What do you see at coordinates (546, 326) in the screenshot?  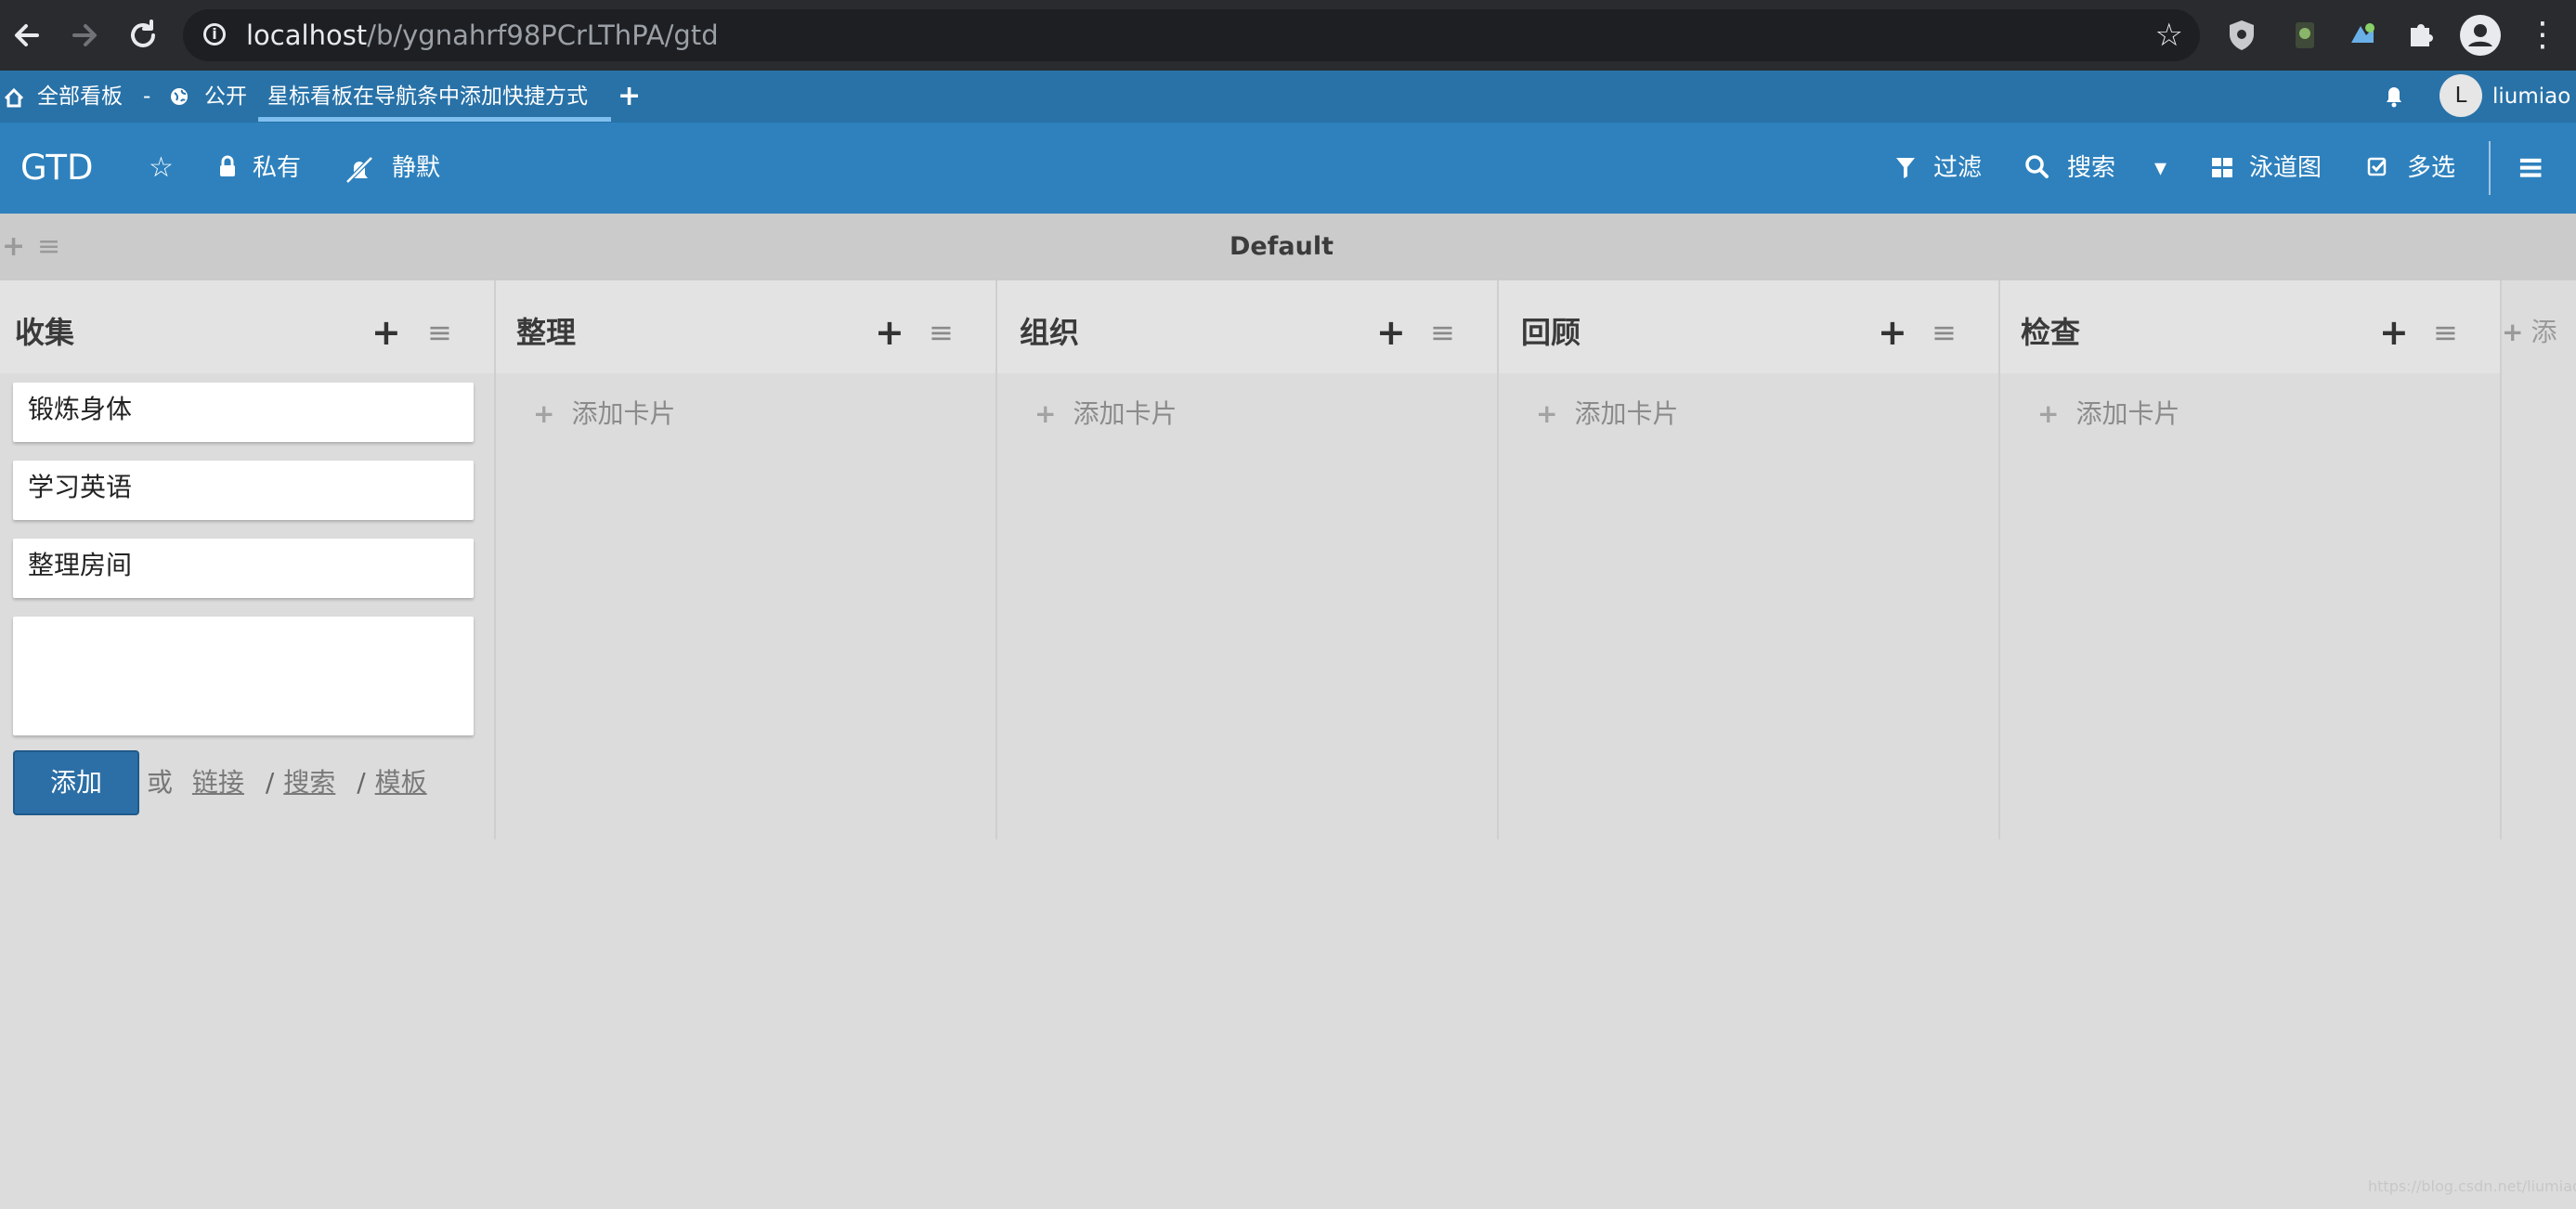 I see `list-title: 整理` at bounding box center [546, 326].